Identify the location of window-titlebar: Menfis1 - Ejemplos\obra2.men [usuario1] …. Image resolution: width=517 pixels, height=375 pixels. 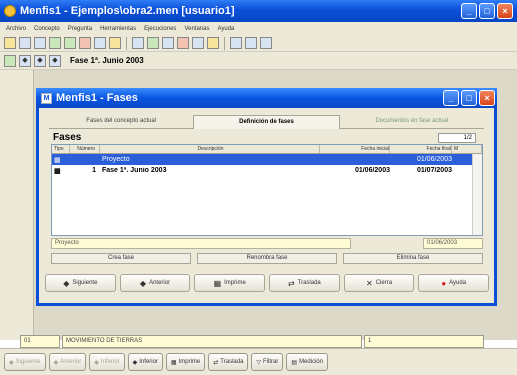
(258, 11).